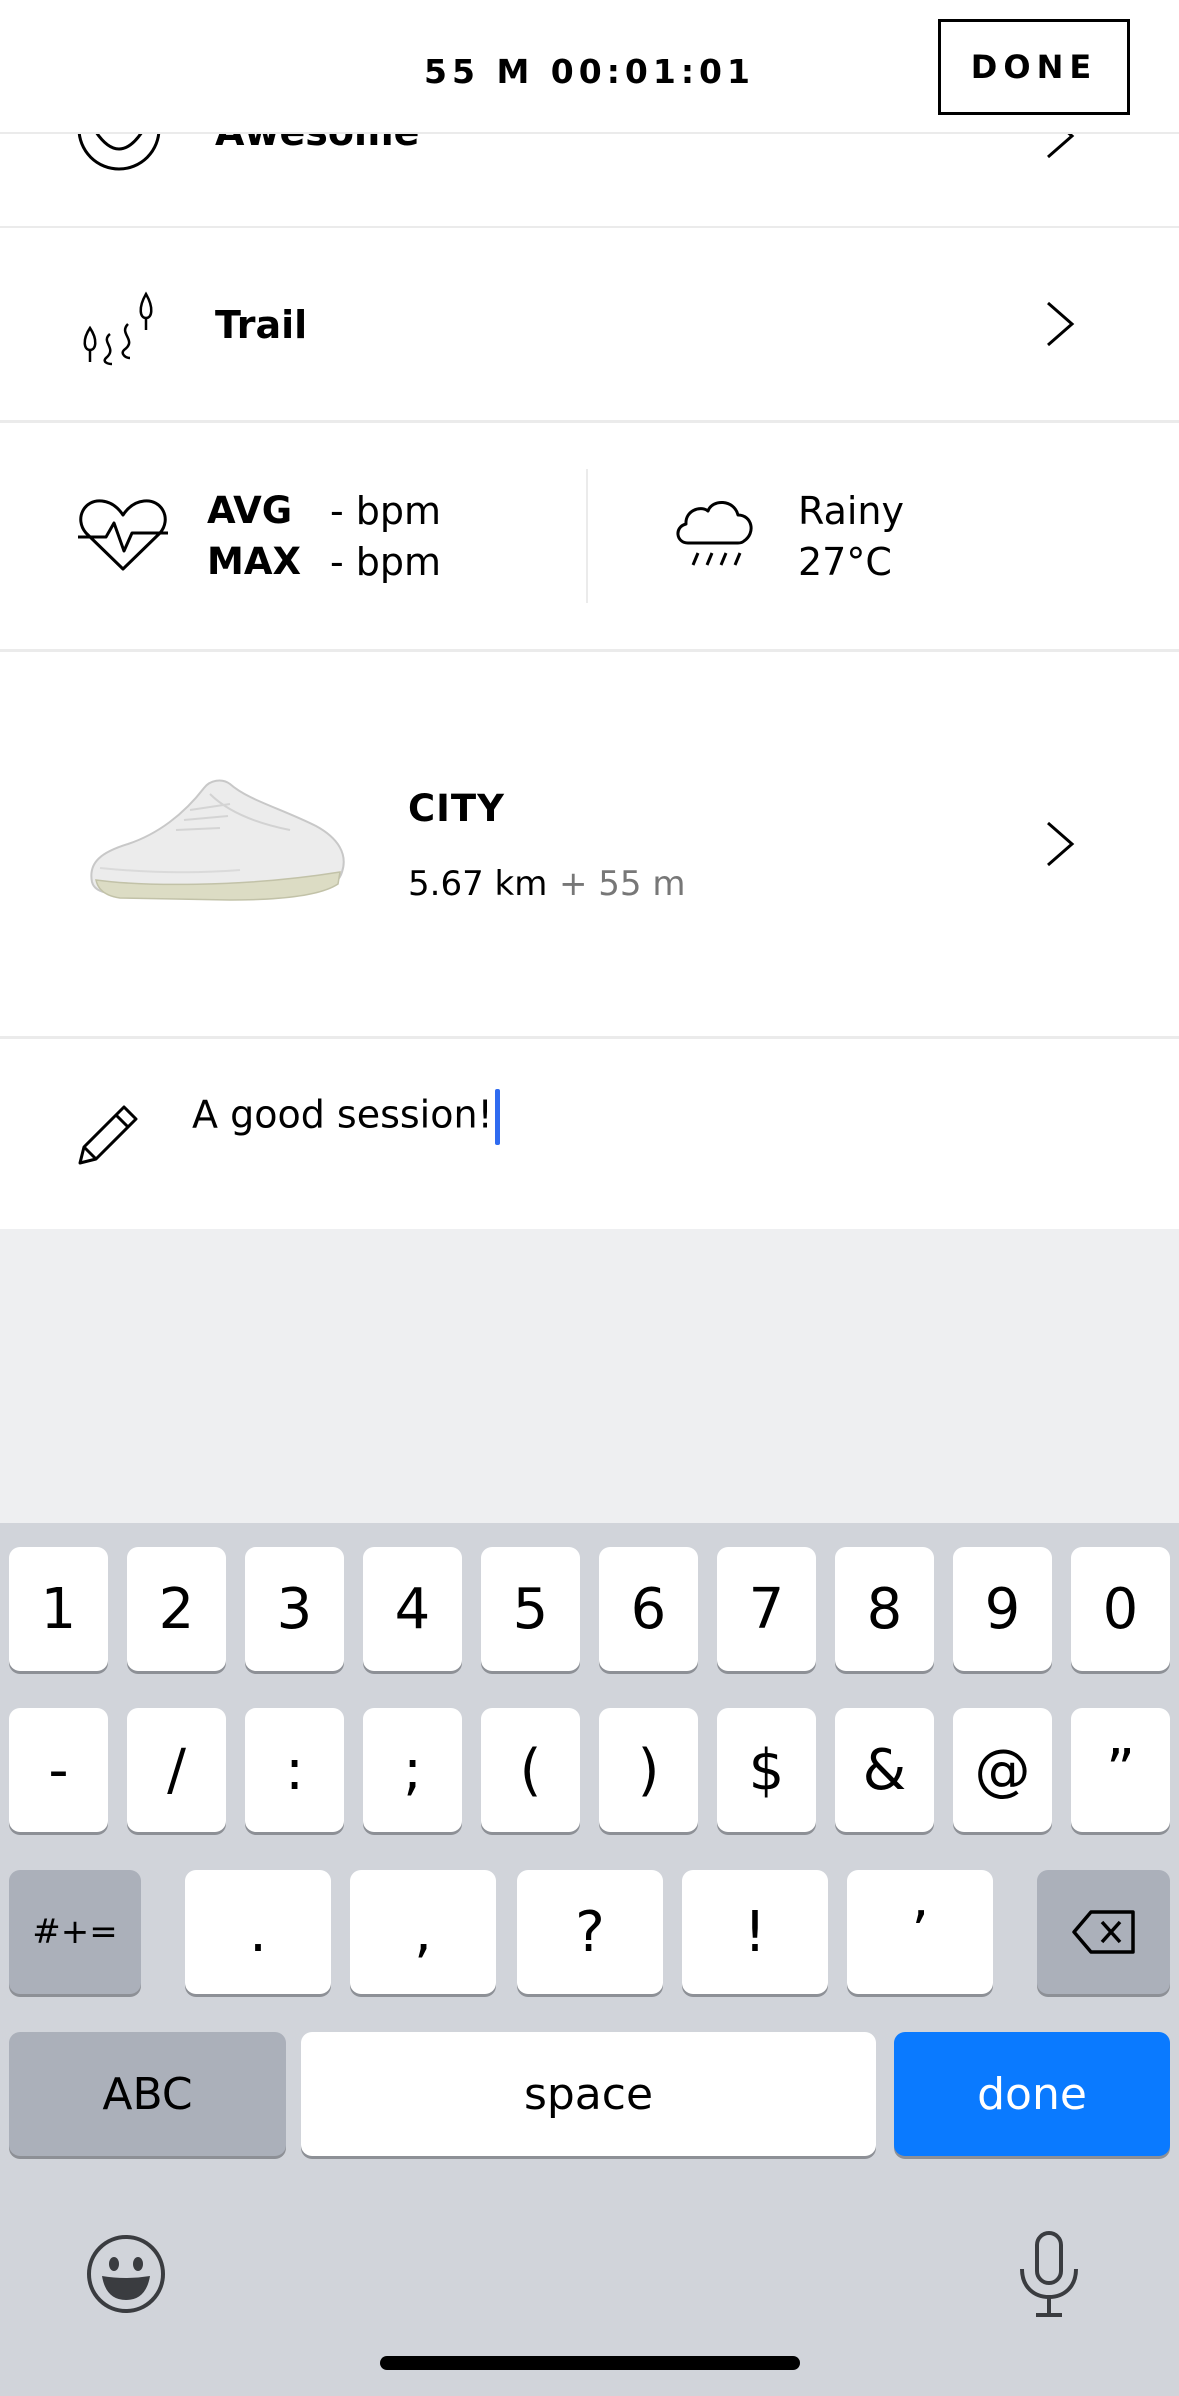  What do you see at coordinates (176, 1609) in the screenshot?
I see `key-2: 2` at bounding box center [176, 1609].